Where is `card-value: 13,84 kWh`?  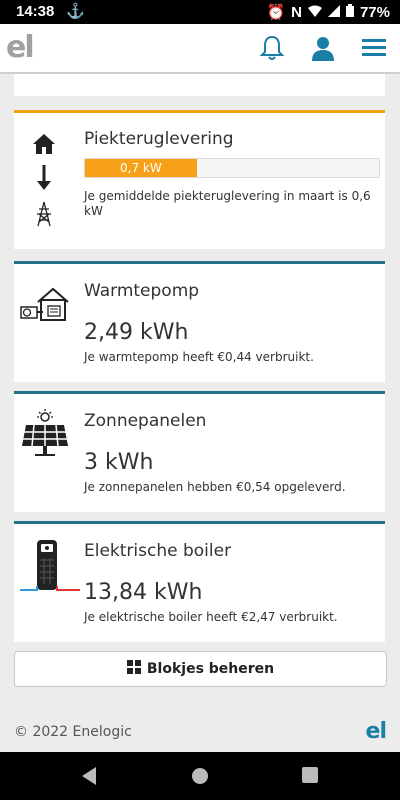 card-value: 13,84 kWh is located at coordinates (143, 592).